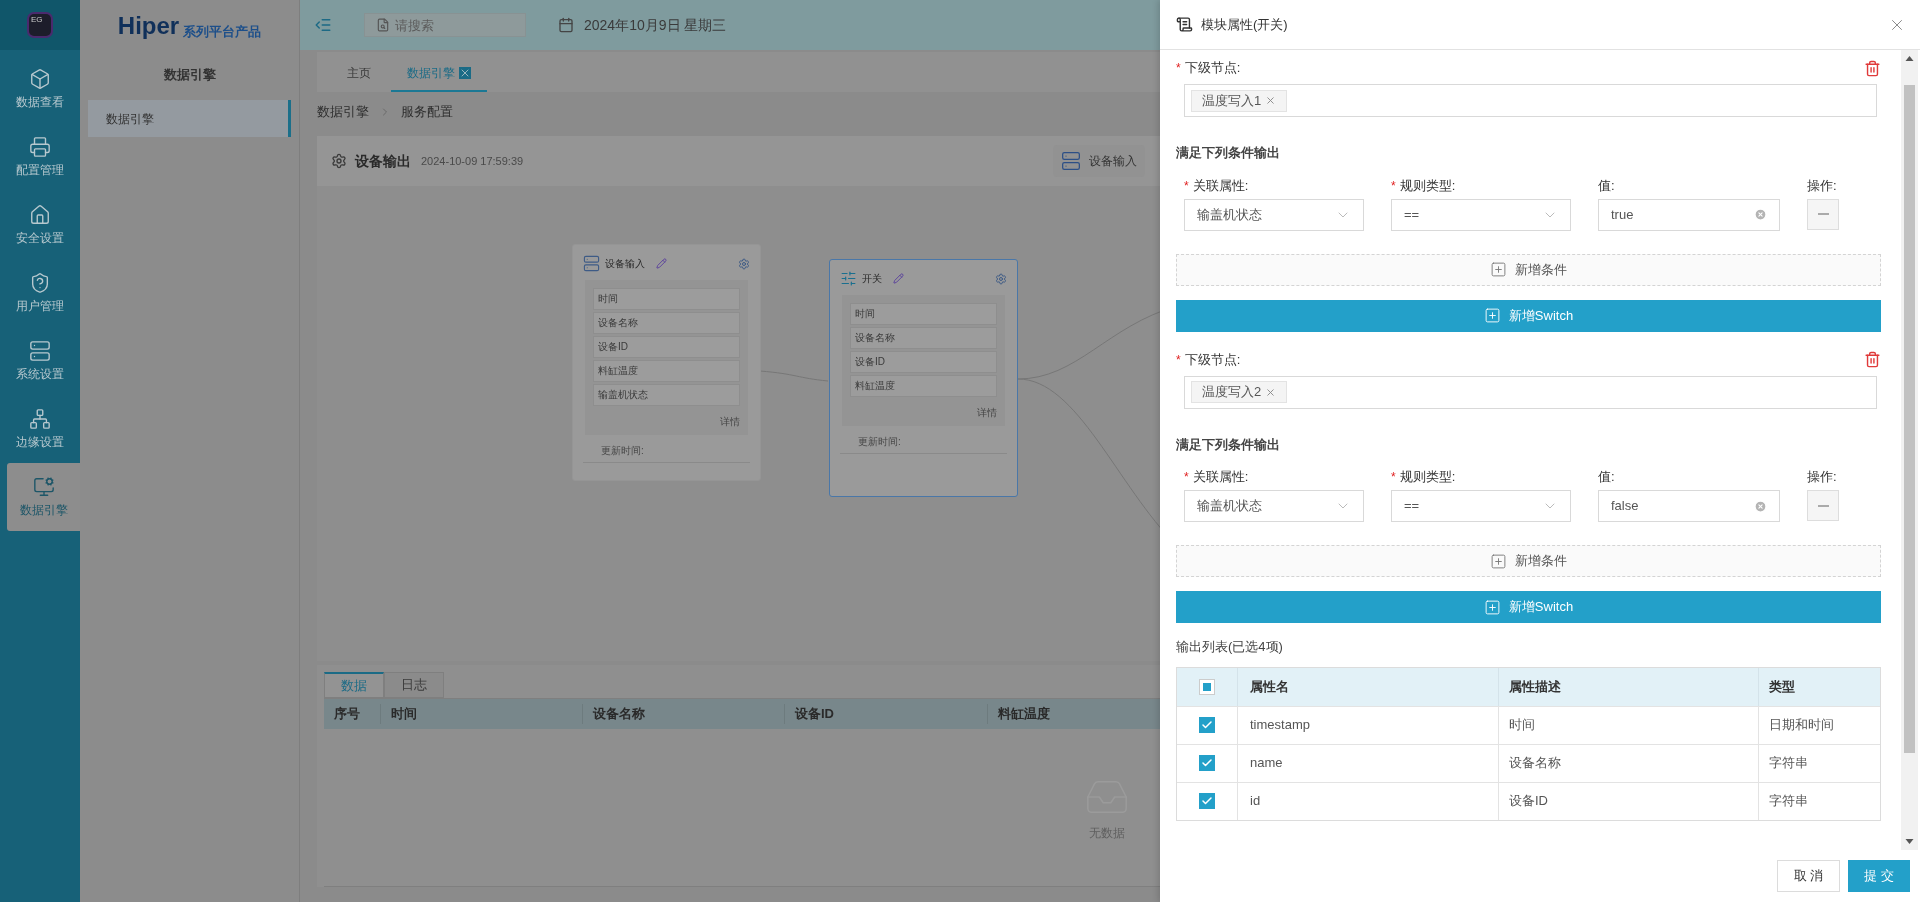  What do you see at coordinates (40, 157) in the screenshot?
I see `nav-rail-item: 配置管理` at bounding box center [40, 157].